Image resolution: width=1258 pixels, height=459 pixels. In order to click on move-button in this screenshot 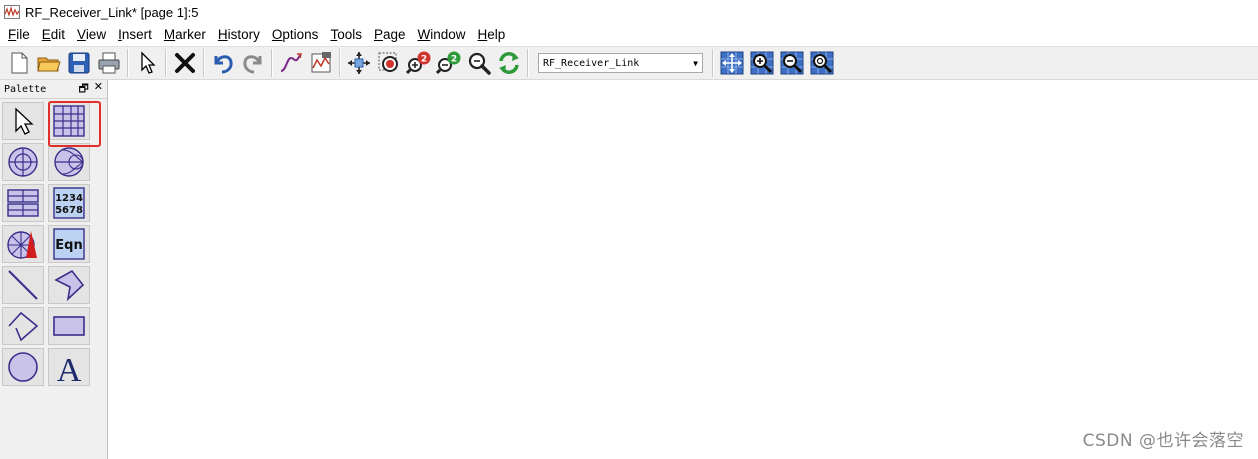, I will do `click(359, 63)`.